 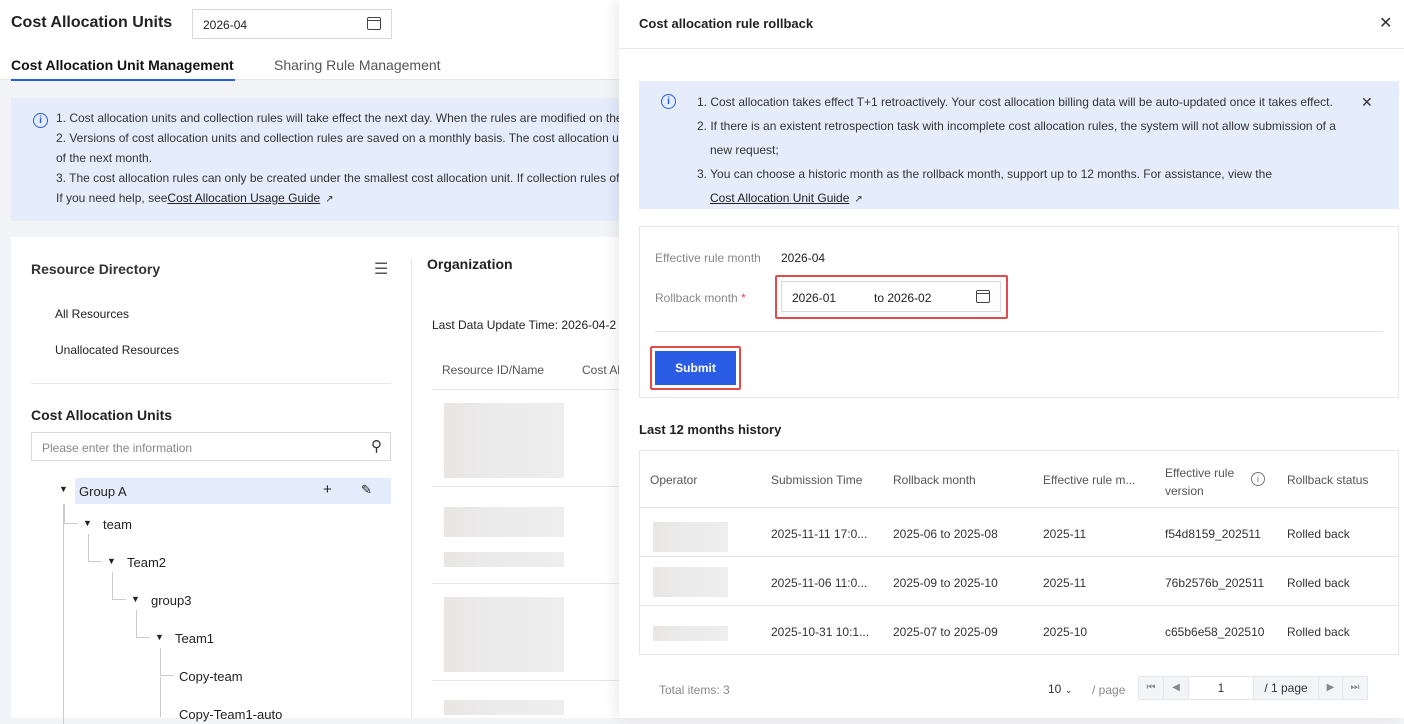 I want to click on unit-search-input: Please enter the information ⚲, so click(x=211, y=446).